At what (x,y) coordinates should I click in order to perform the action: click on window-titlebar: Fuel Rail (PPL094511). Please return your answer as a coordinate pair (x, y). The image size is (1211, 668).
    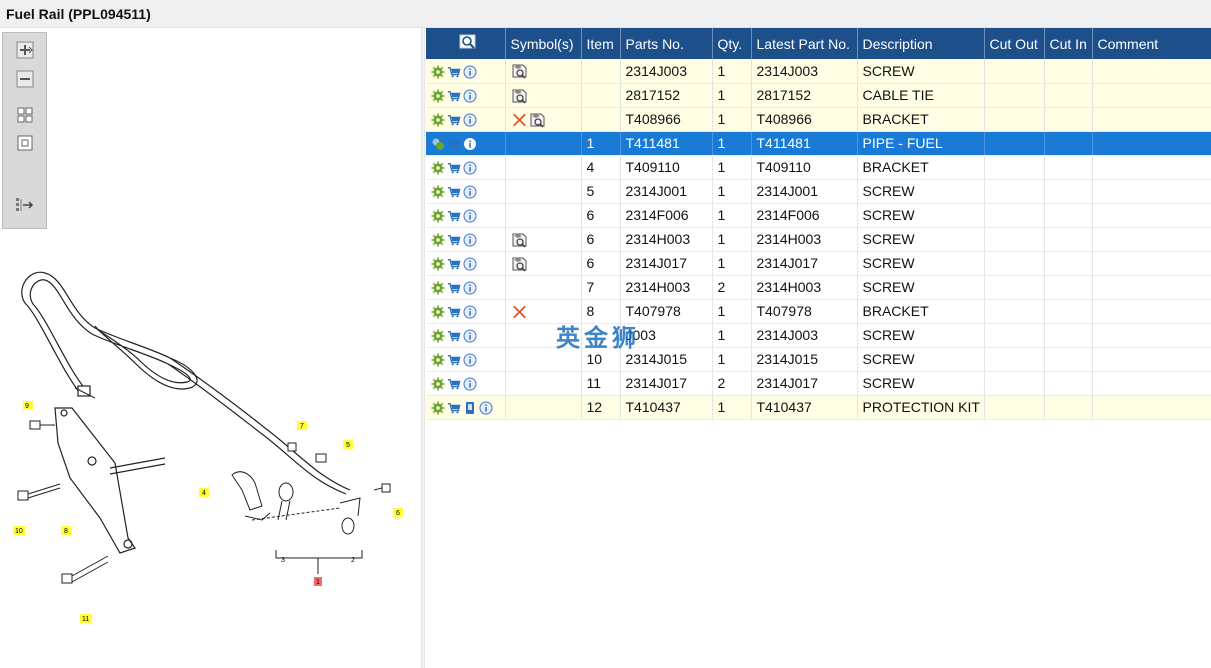
    Looking at the image, I should click on (605, 14).